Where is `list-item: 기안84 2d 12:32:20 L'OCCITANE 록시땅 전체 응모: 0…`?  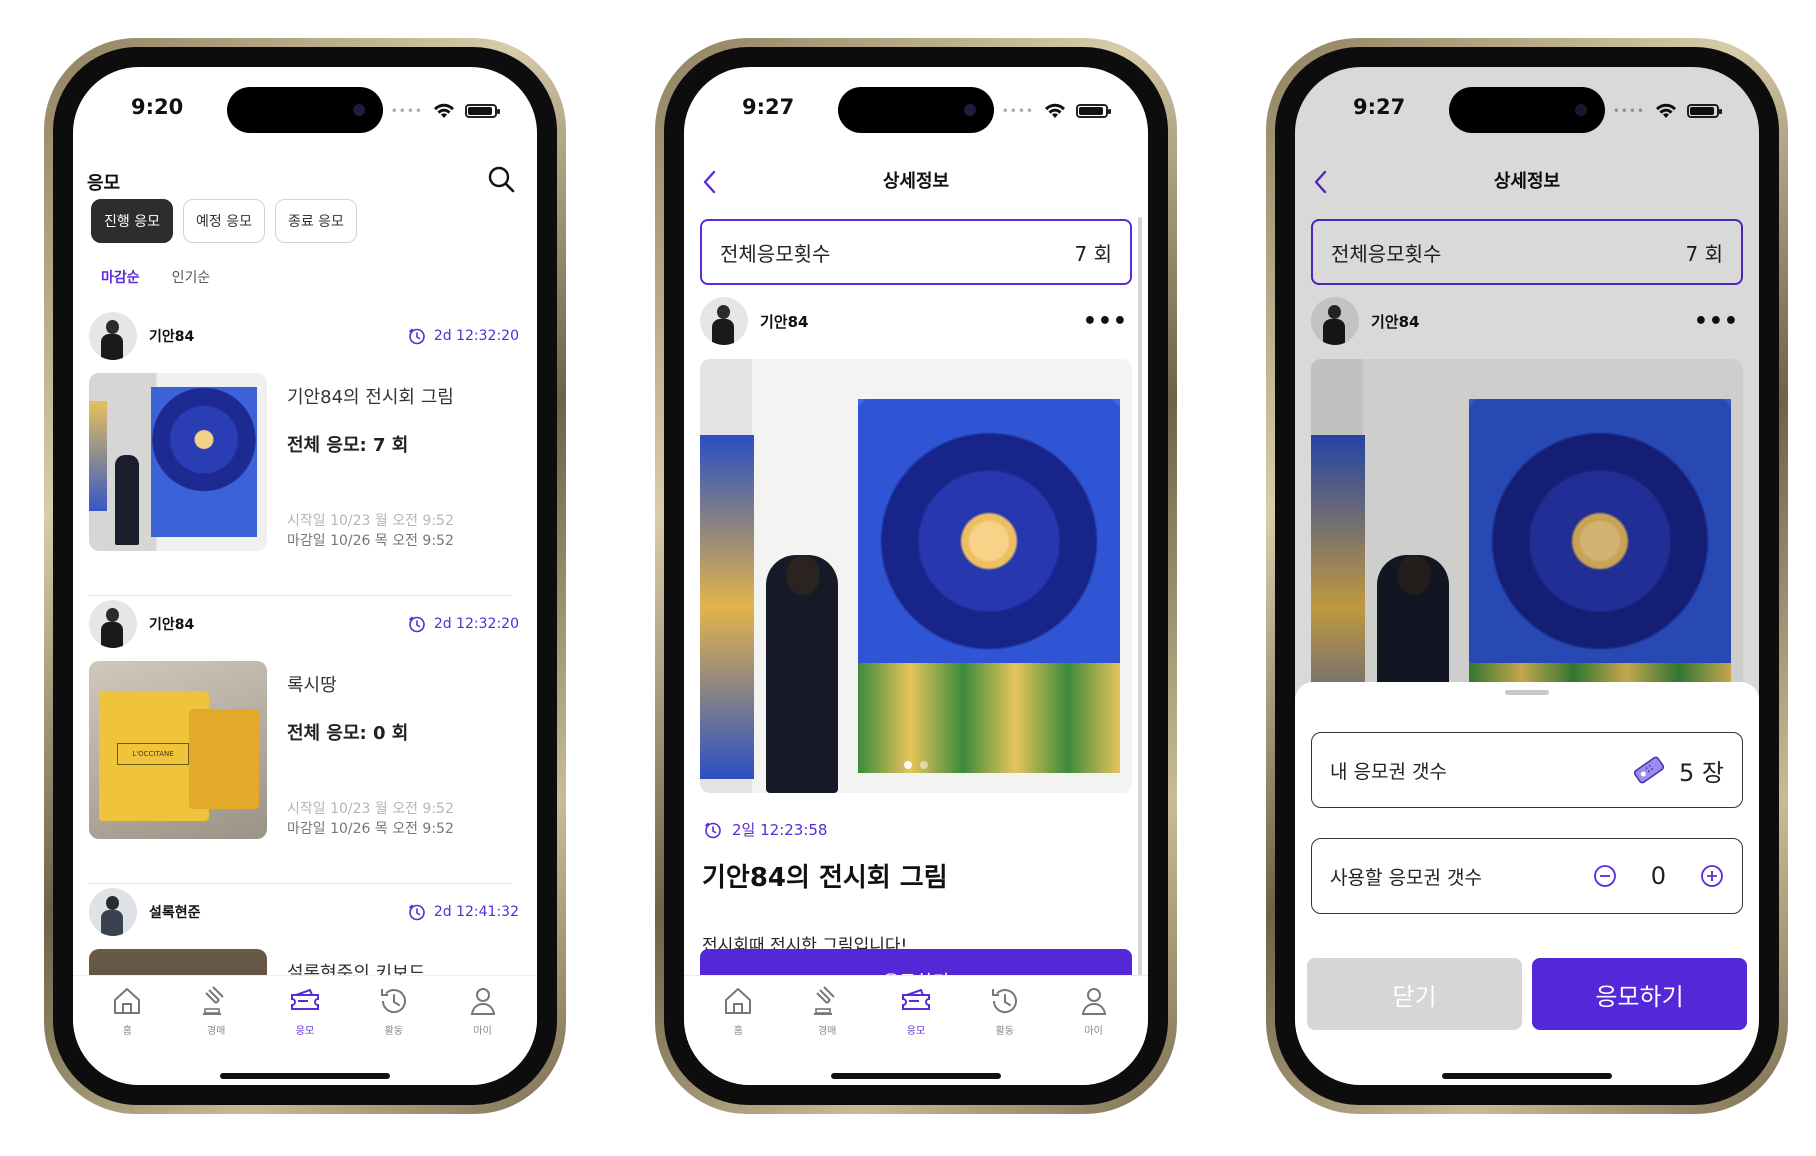 list-item: 기안84 2d 12:32:20 L'OCCITANE 록시땅 전체 응모: 0… is located at coordinates (308, 719).